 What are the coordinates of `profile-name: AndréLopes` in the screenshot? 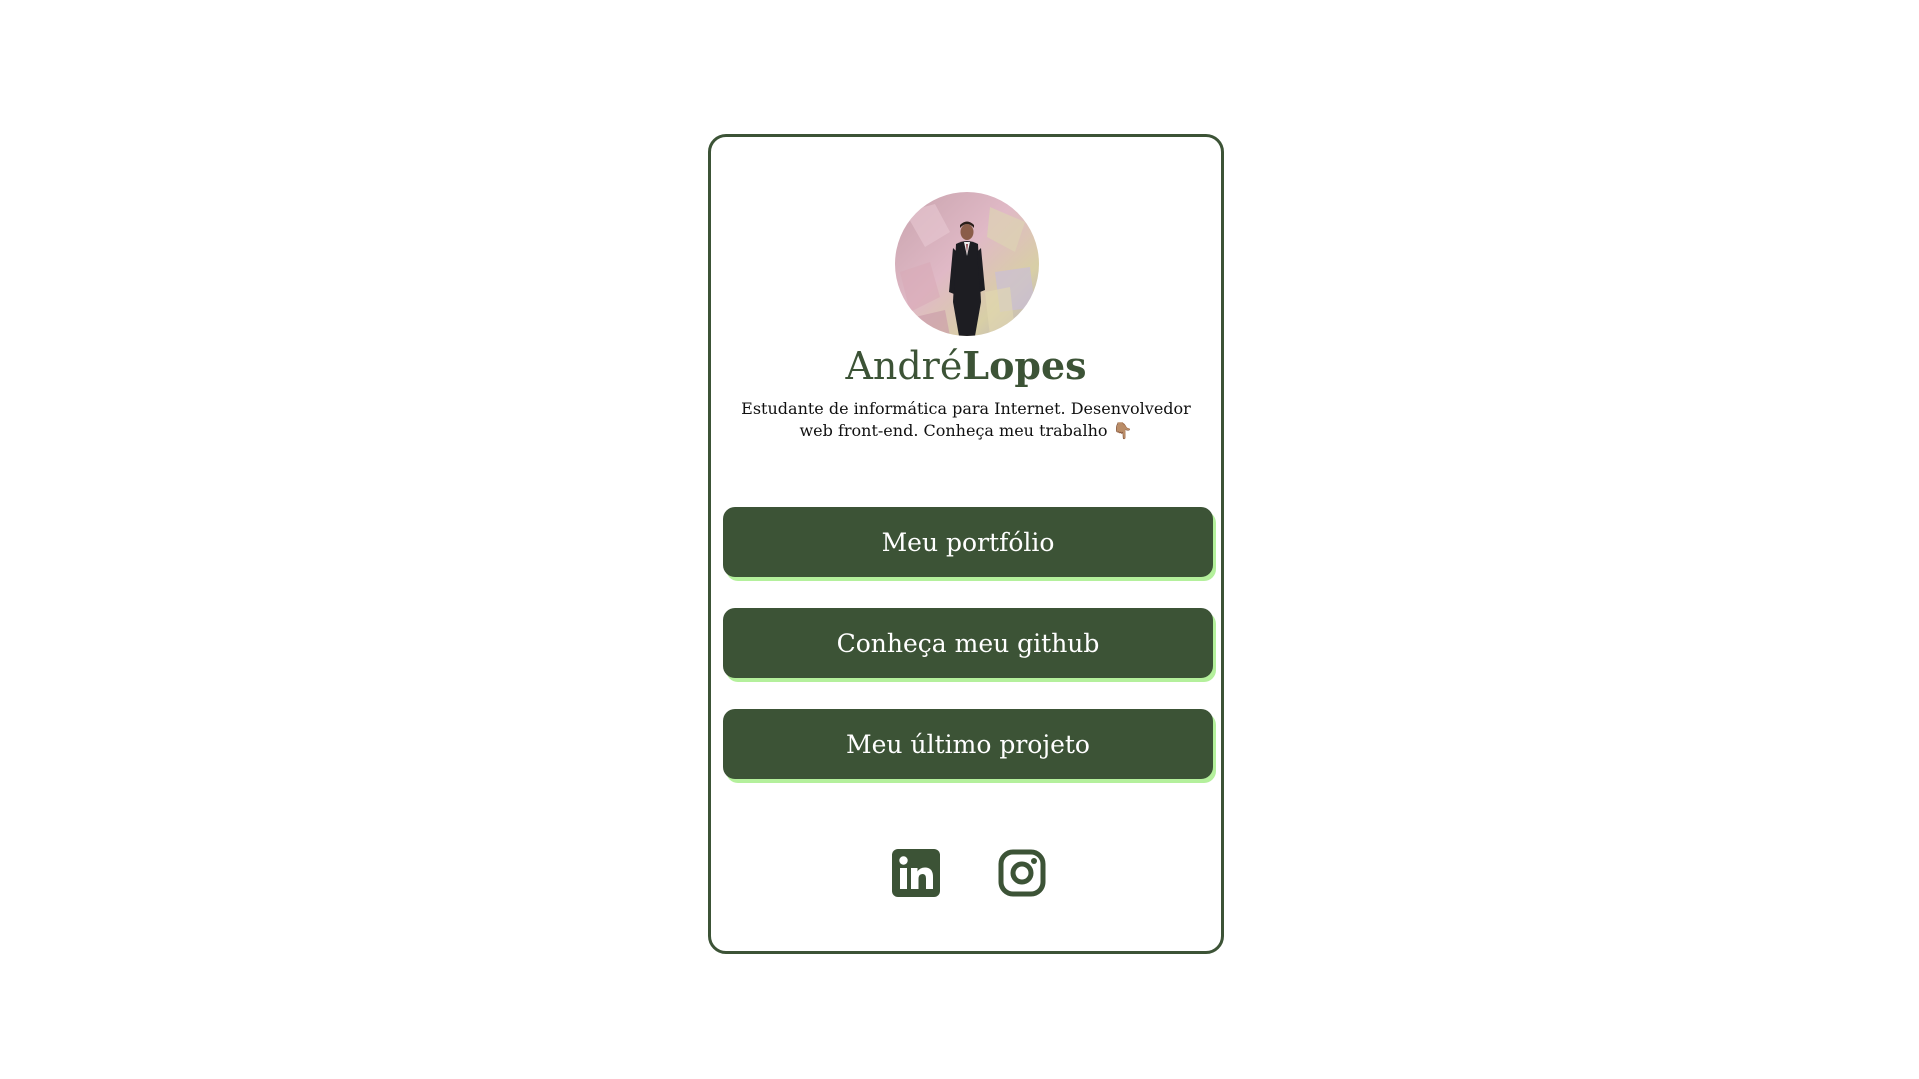 It's located at (966, 366).